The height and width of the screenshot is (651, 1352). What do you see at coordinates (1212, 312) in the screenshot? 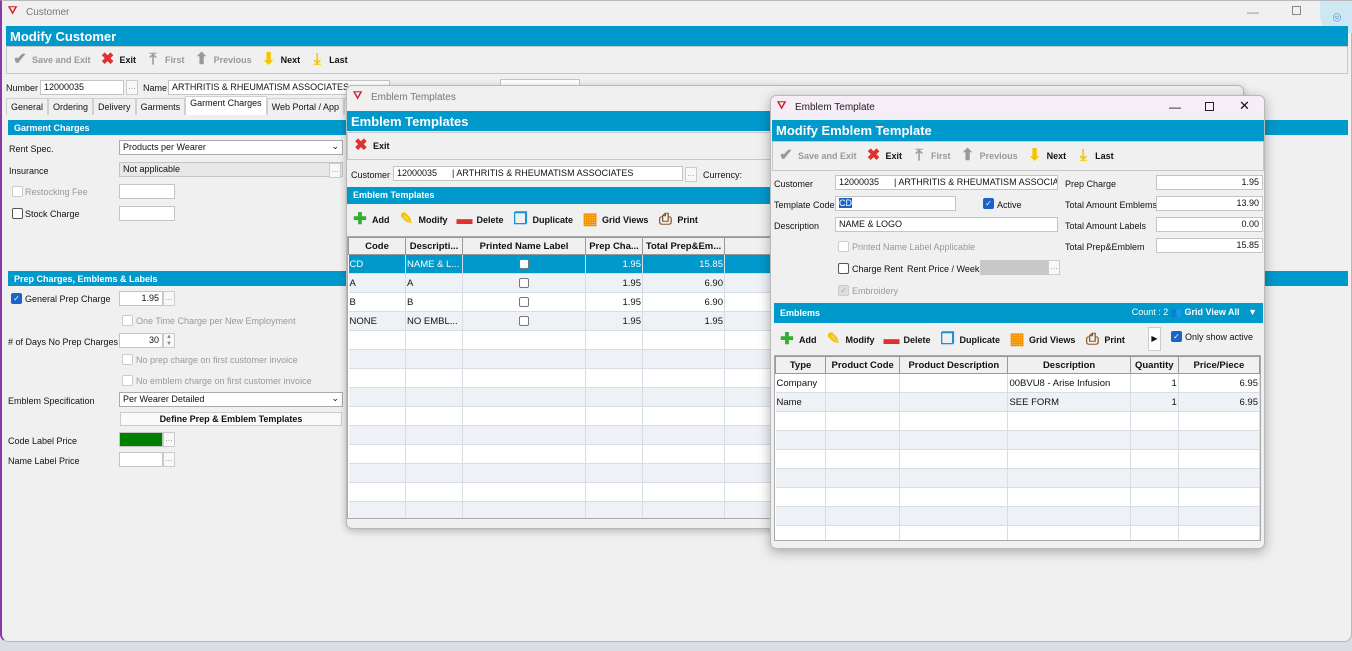
I see `grid-view-select: Grid View All` at bounding box center [1212, 312].